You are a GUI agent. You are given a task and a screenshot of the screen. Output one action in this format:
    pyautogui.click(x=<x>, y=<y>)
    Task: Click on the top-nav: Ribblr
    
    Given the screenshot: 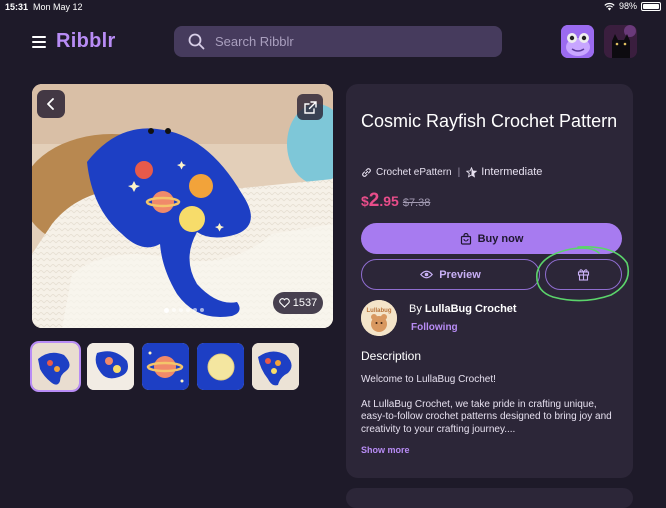 What is the action you would take?
    pyautogui.click(x=333, y=42)
    